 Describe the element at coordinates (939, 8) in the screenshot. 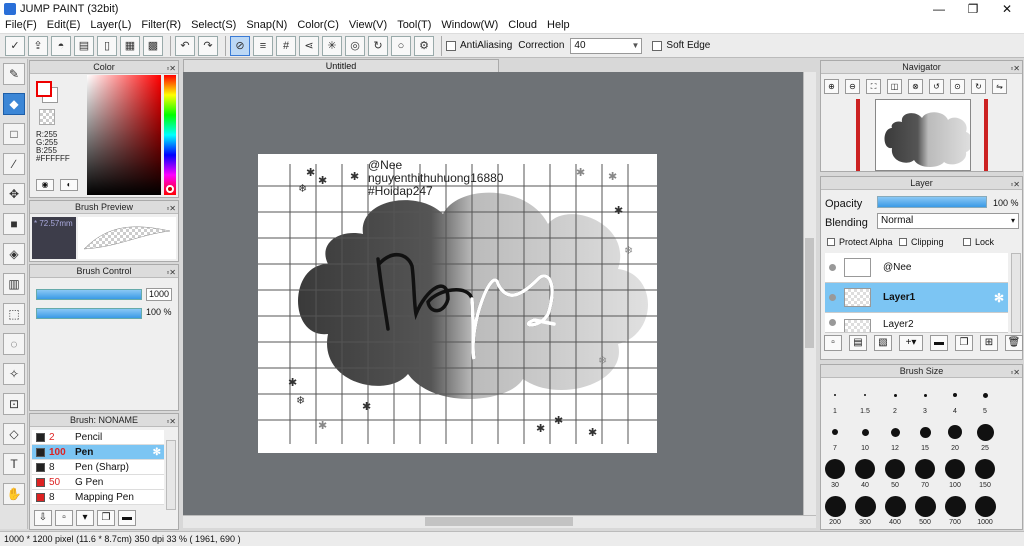

I see `minimize-button: —` at that location.